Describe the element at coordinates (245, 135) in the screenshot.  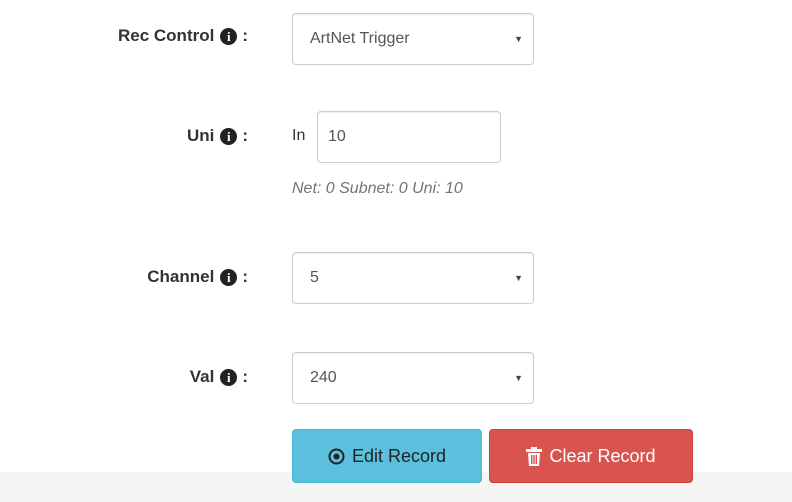
I see `uni-colon: :` at that location.